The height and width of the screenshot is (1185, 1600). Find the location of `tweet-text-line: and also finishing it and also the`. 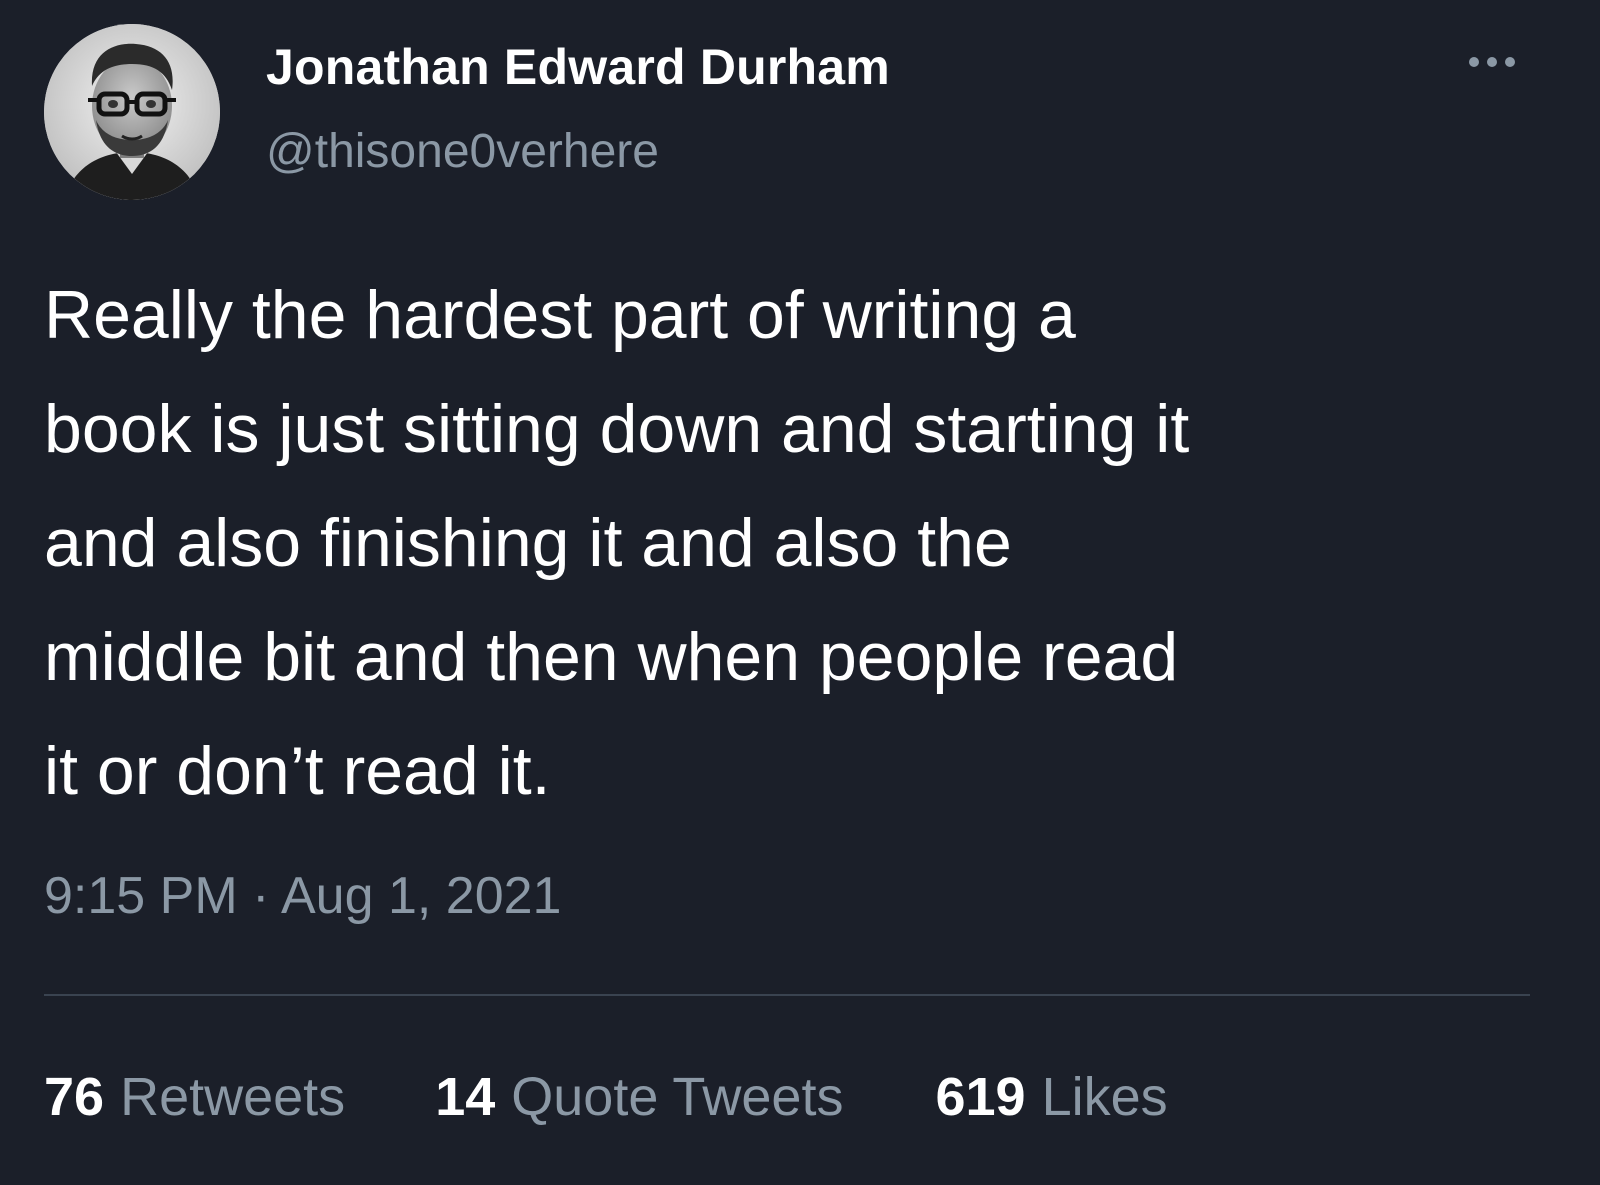

tweet-text-line: and also finishing it and also the is located at coordinates (528, 543).